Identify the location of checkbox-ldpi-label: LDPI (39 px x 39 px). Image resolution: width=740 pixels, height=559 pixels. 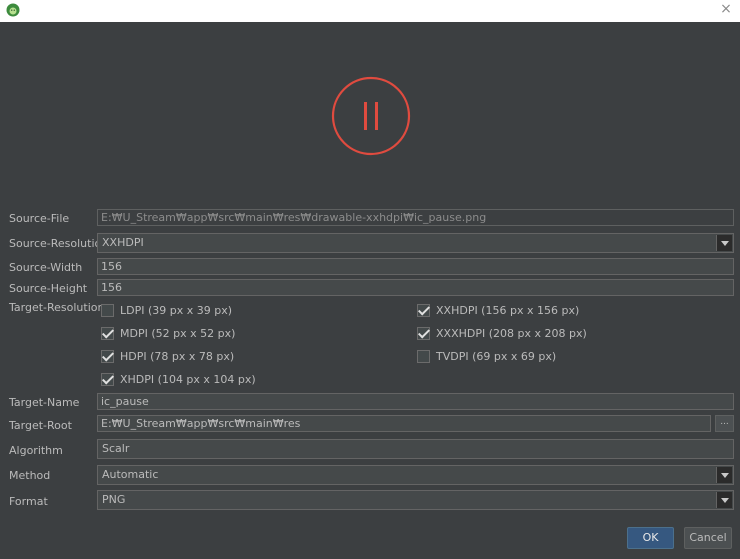
(176, 310).